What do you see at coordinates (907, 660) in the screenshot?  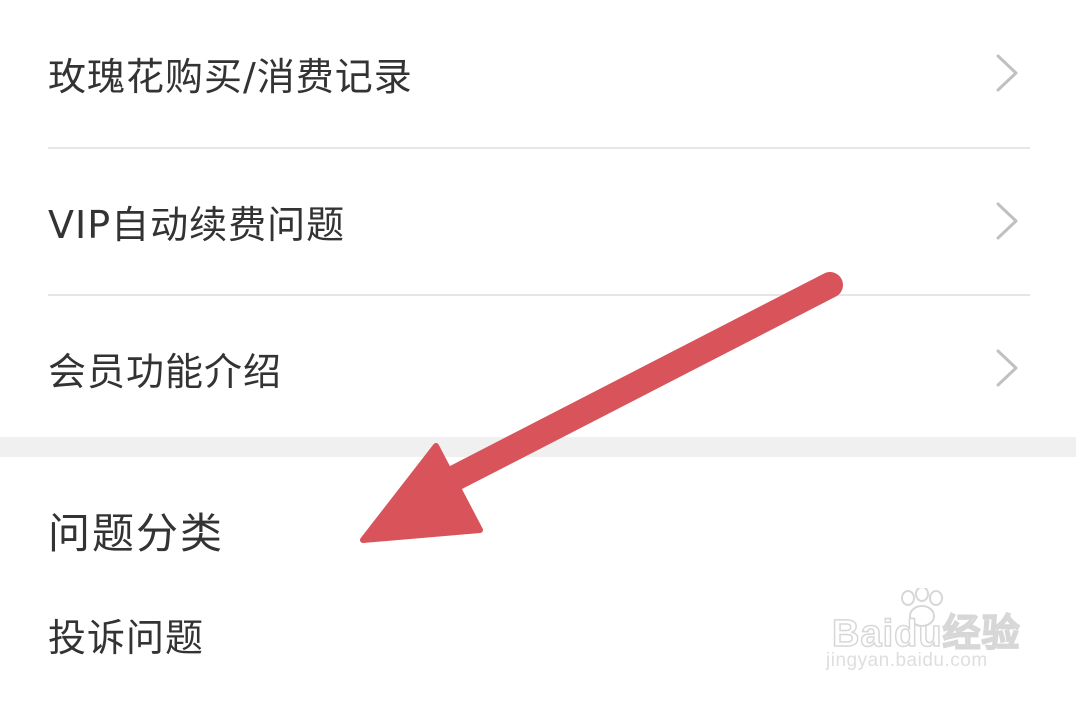 I see `watermark-url: jingyan.baidu.com` at bounding box center [907, 660].